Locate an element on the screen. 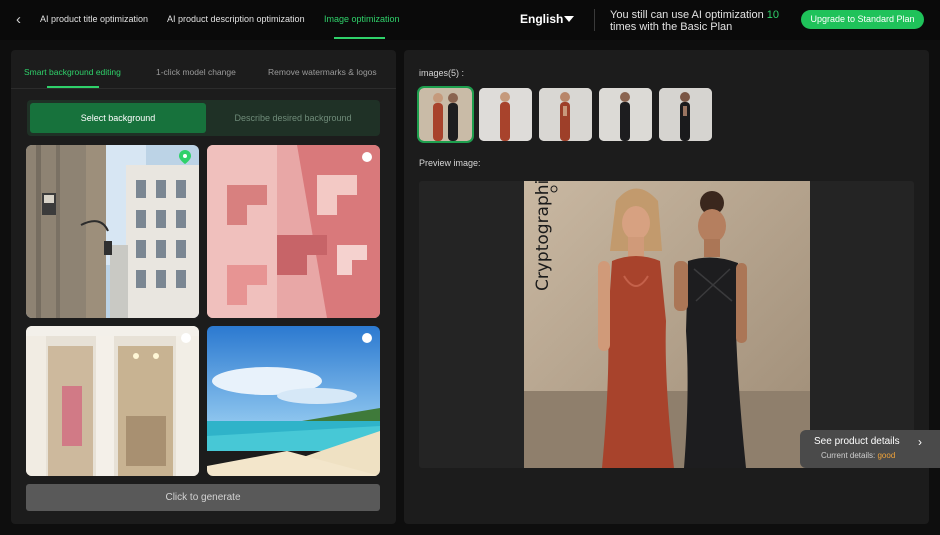 This screenshot has height=535, width=940. language-selector: English is located at coordinates (541, 19).